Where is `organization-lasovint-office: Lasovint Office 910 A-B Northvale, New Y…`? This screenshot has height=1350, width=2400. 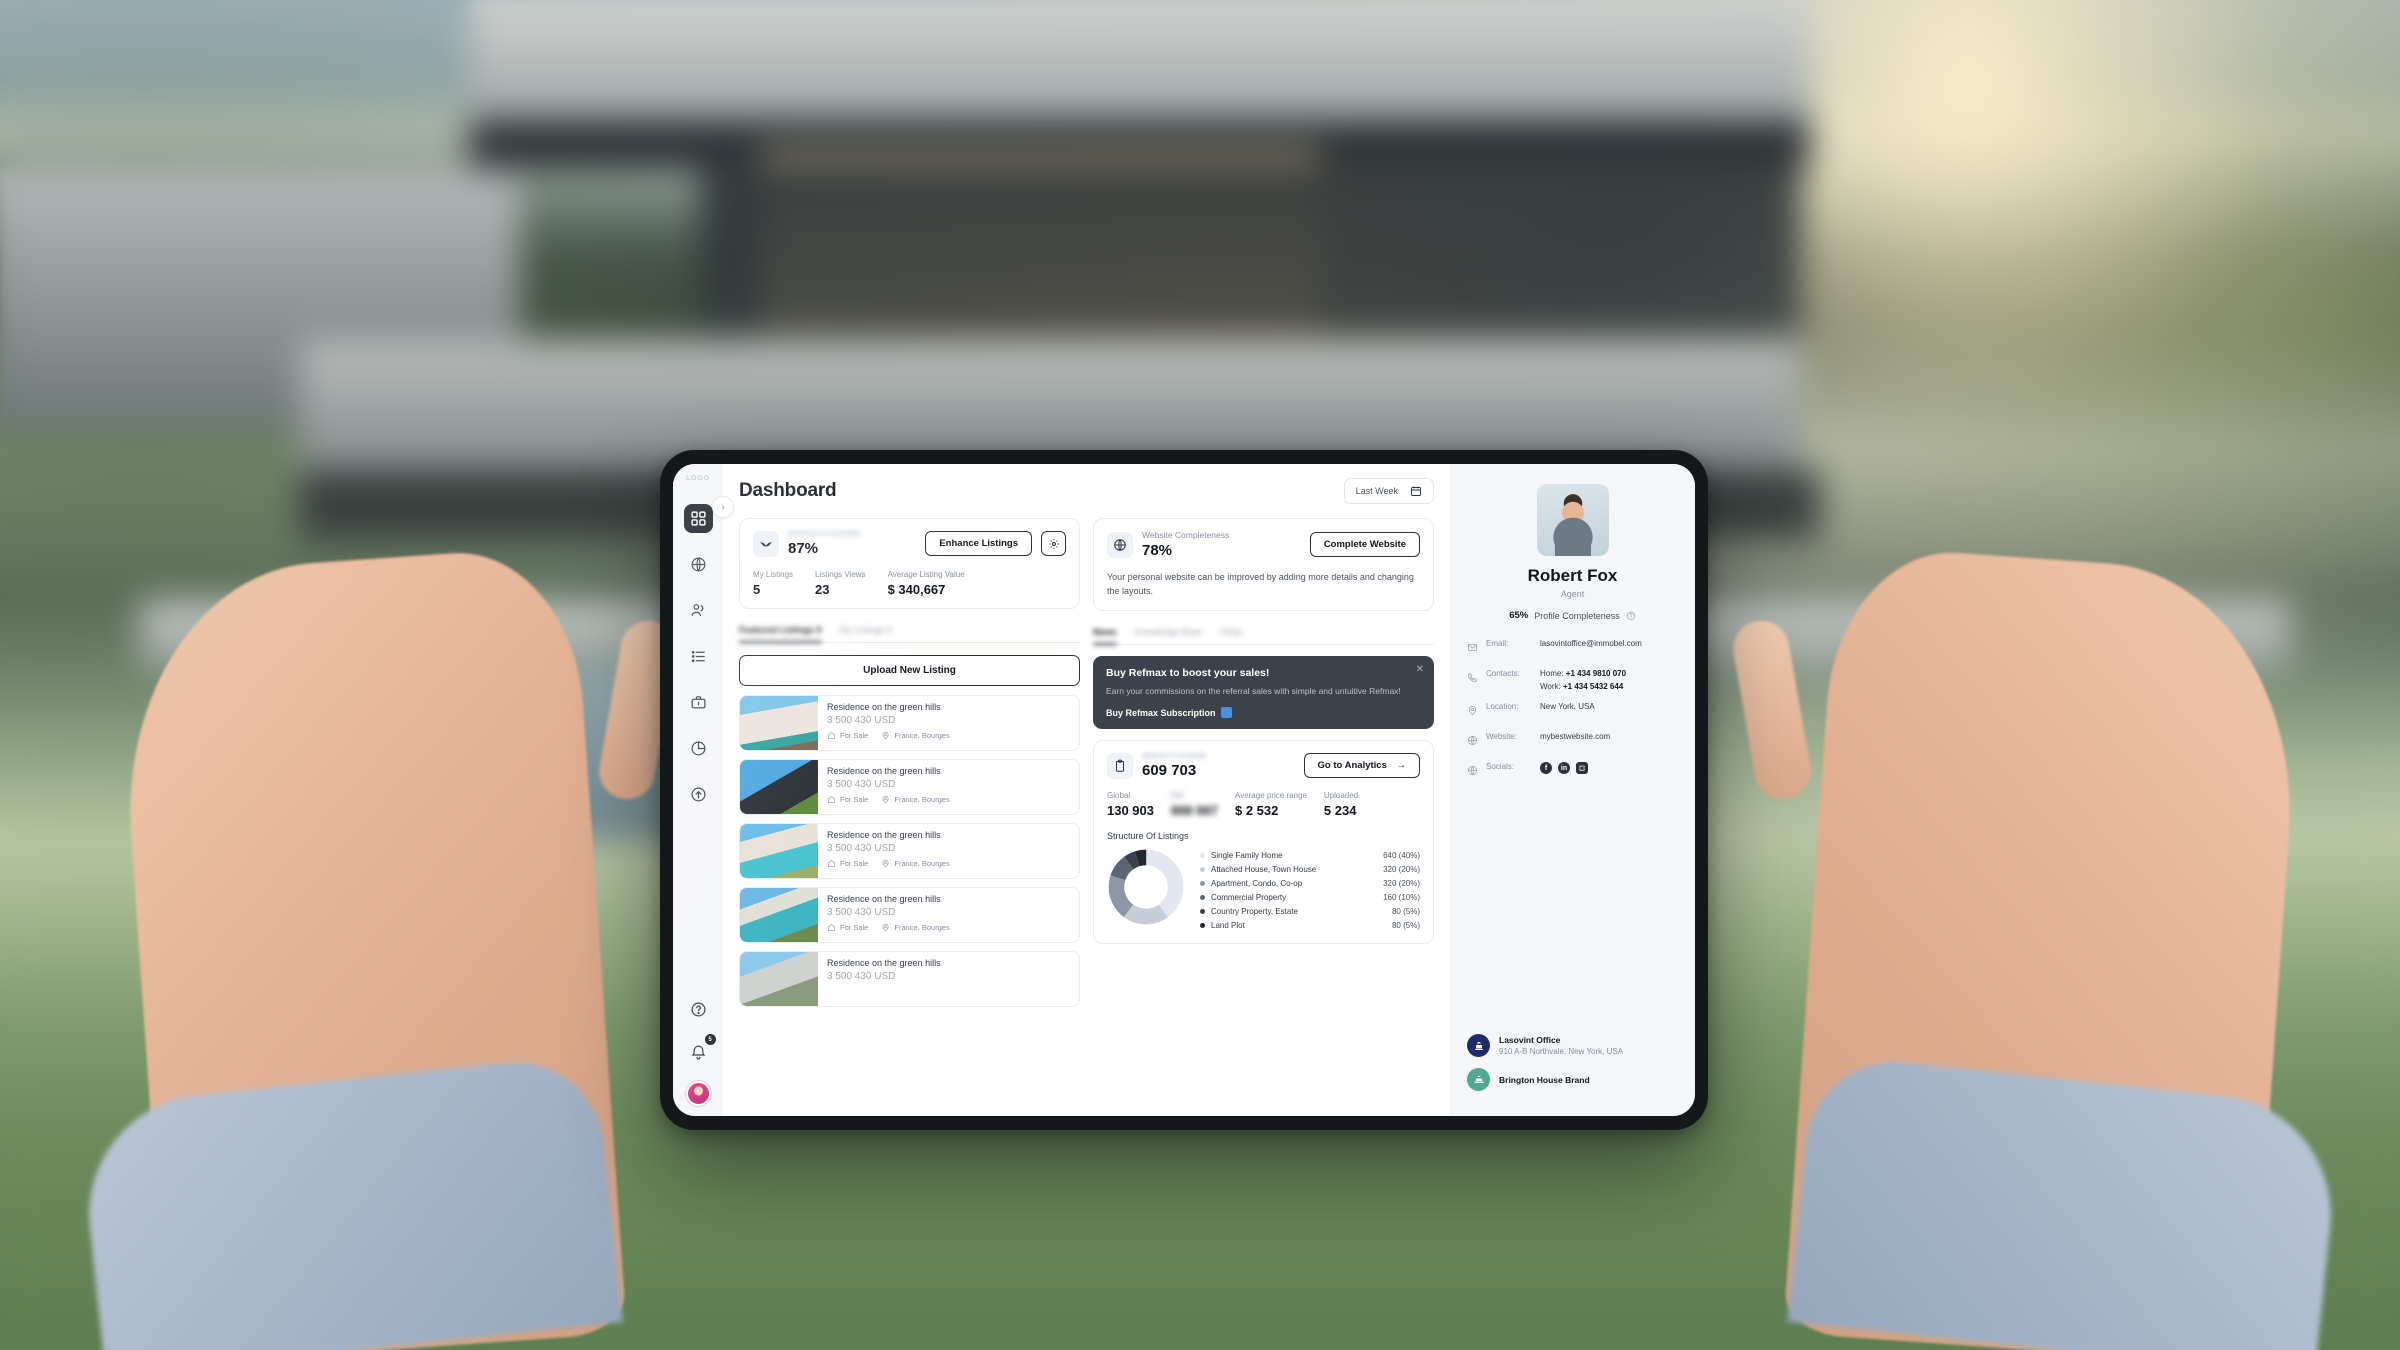
organization-lasovint-office: Lasovint Office 910 A-B Northvale, New Y… is located at coordinates (1572, 1045).